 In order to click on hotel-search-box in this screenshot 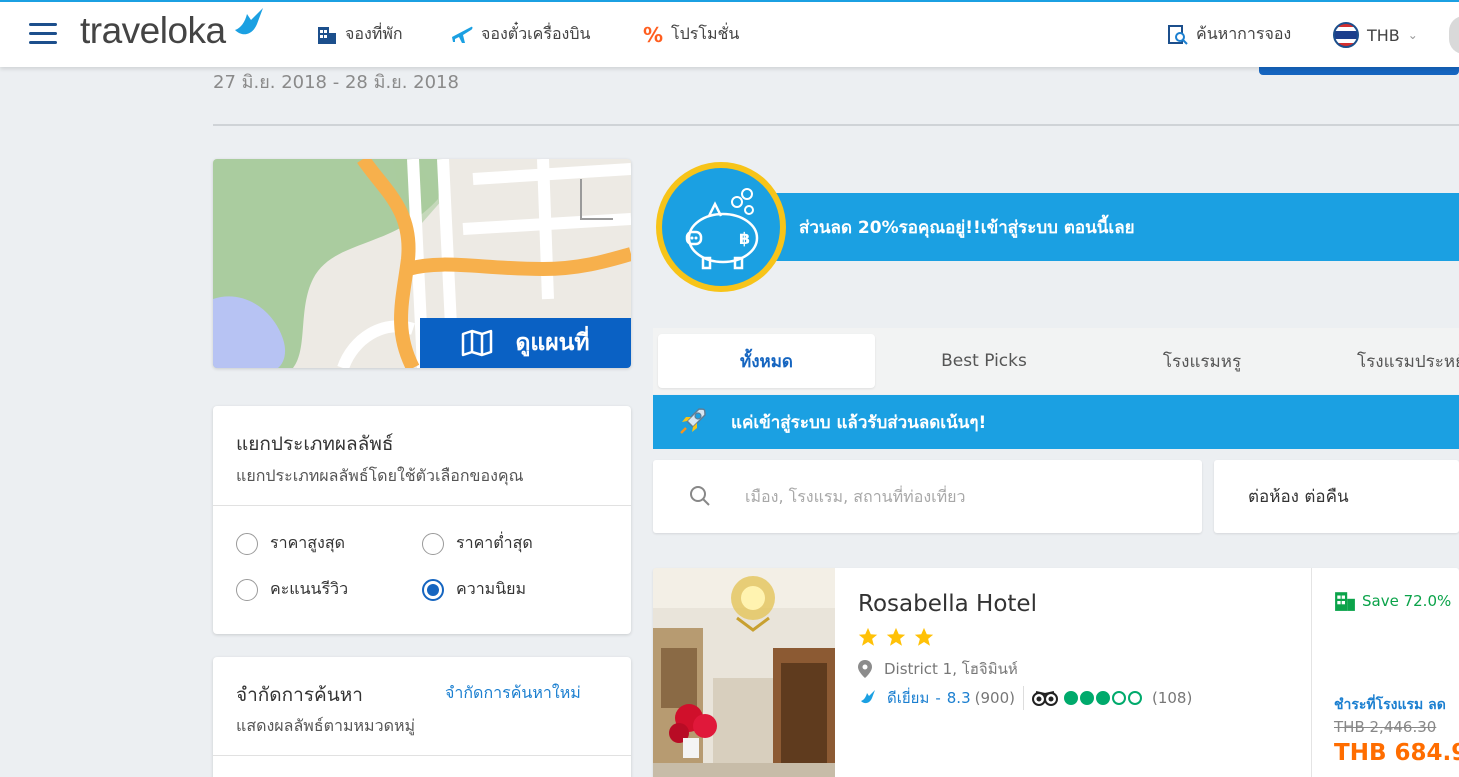, I will do `click(927, 496)`.